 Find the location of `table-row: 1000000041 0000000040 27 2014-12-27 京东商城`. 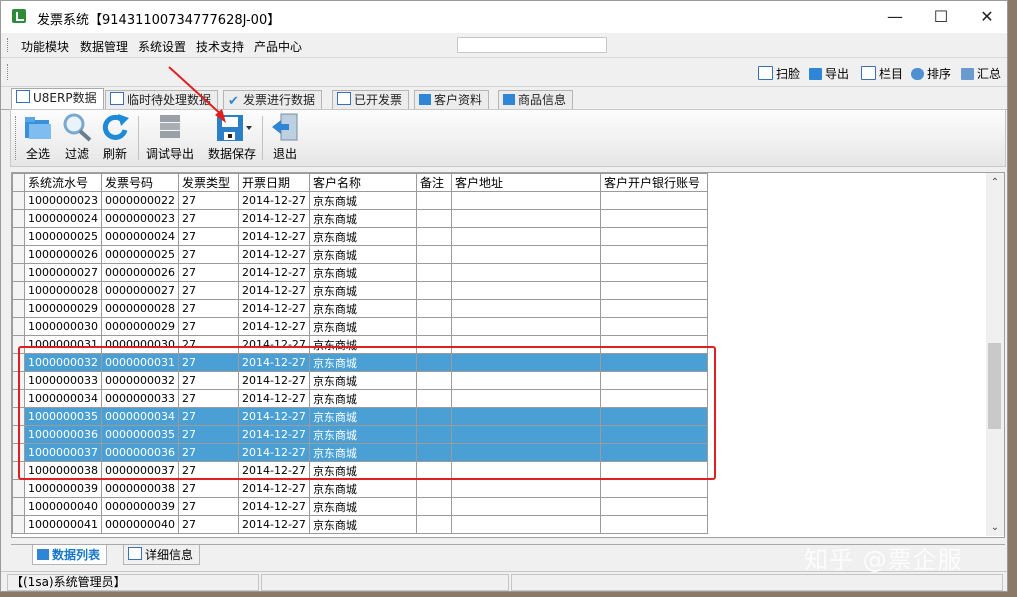

table-row: 1000000041 0000000040 27 2014-12-27 京东商城 is located at coordinates (360, 524).